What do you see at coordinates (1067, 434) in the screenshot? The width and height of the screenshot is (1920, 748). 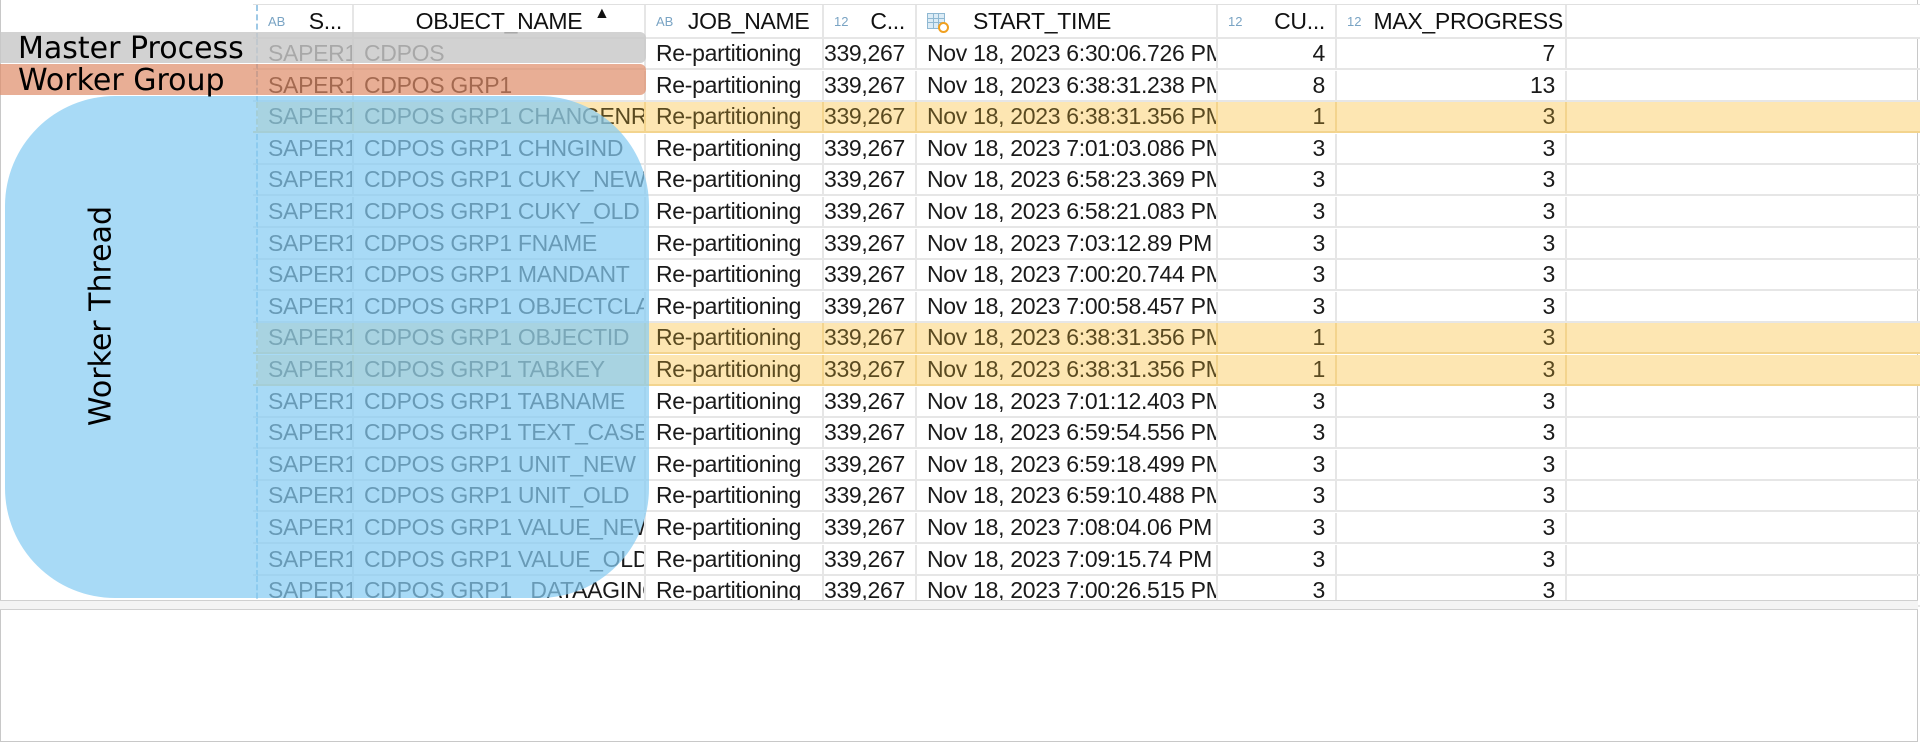 I see `cell-start-time: Nov 18, 2023 6:59:54.556 PM` at bounding box center [1067, 434].